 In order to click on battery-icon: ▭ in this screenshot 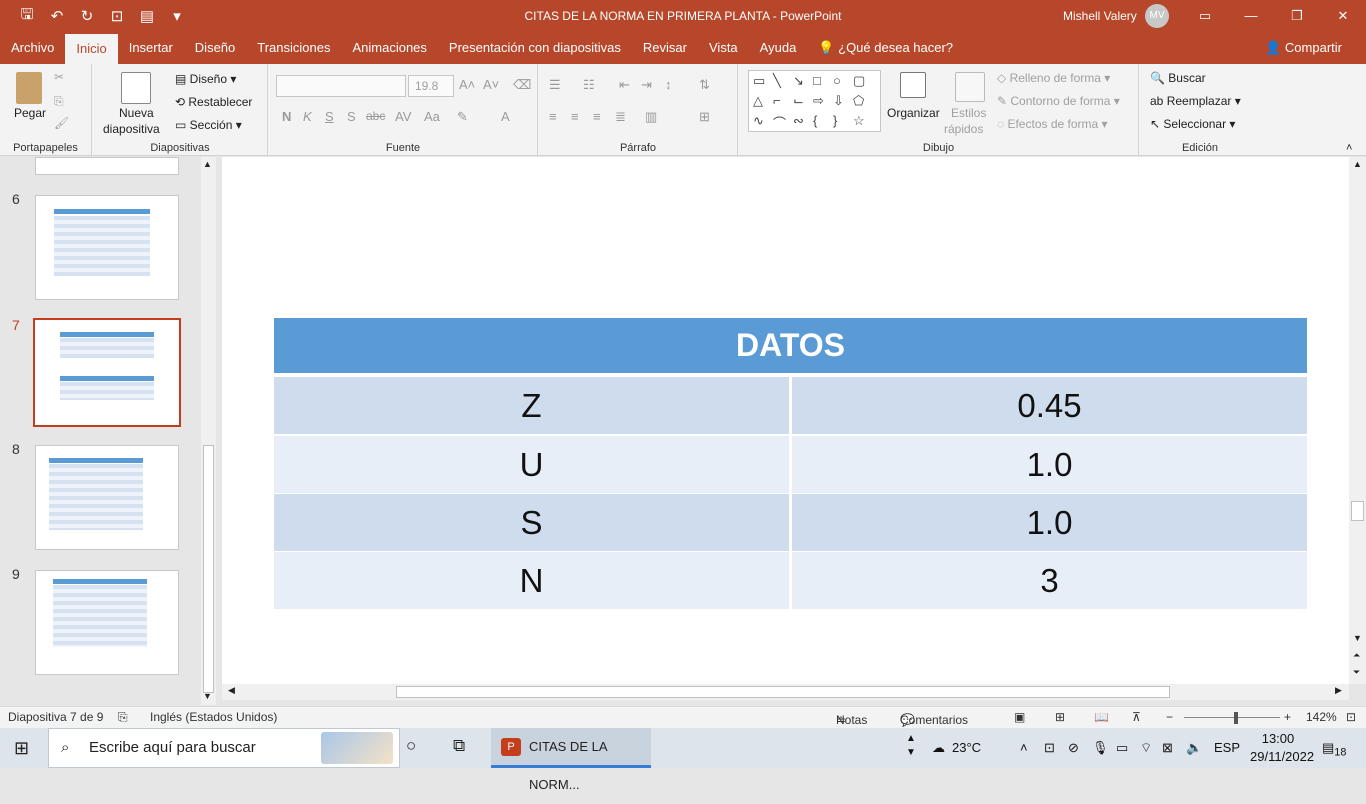, I will do `click(1122, 748)`.